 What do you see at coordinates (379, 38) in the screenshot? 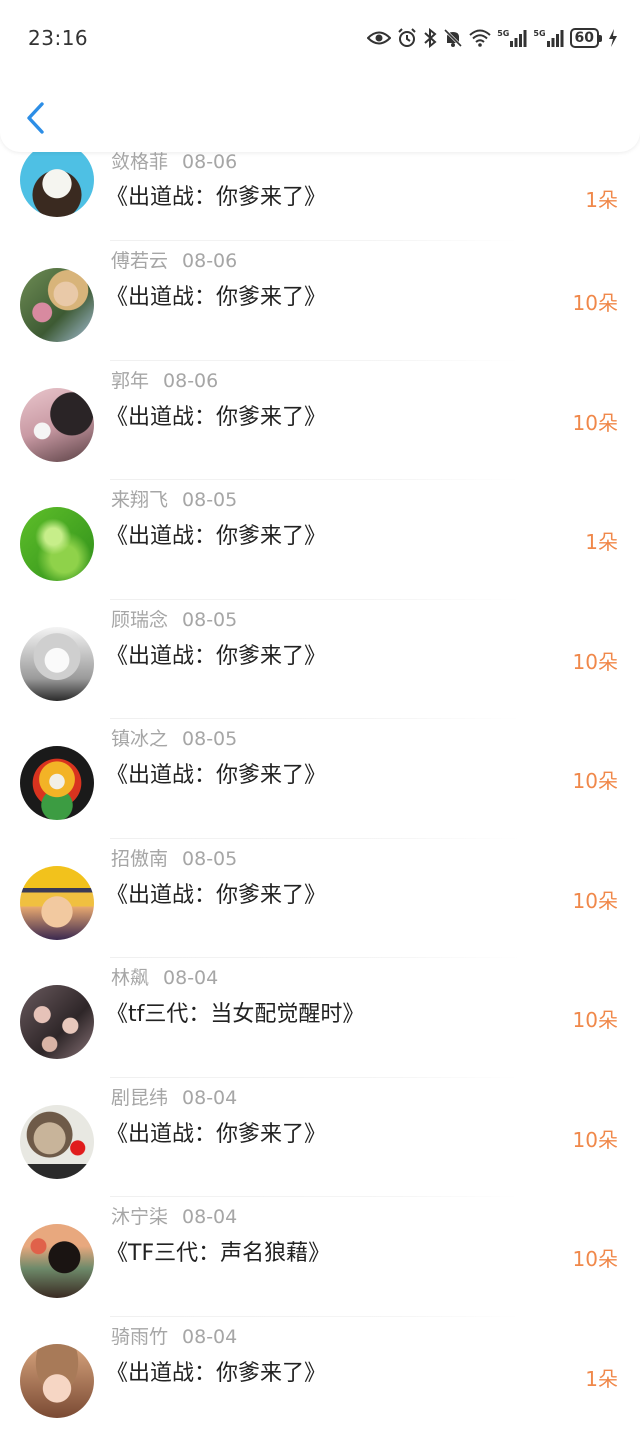
I see `eye-icon` at bounding box center [379, 38].